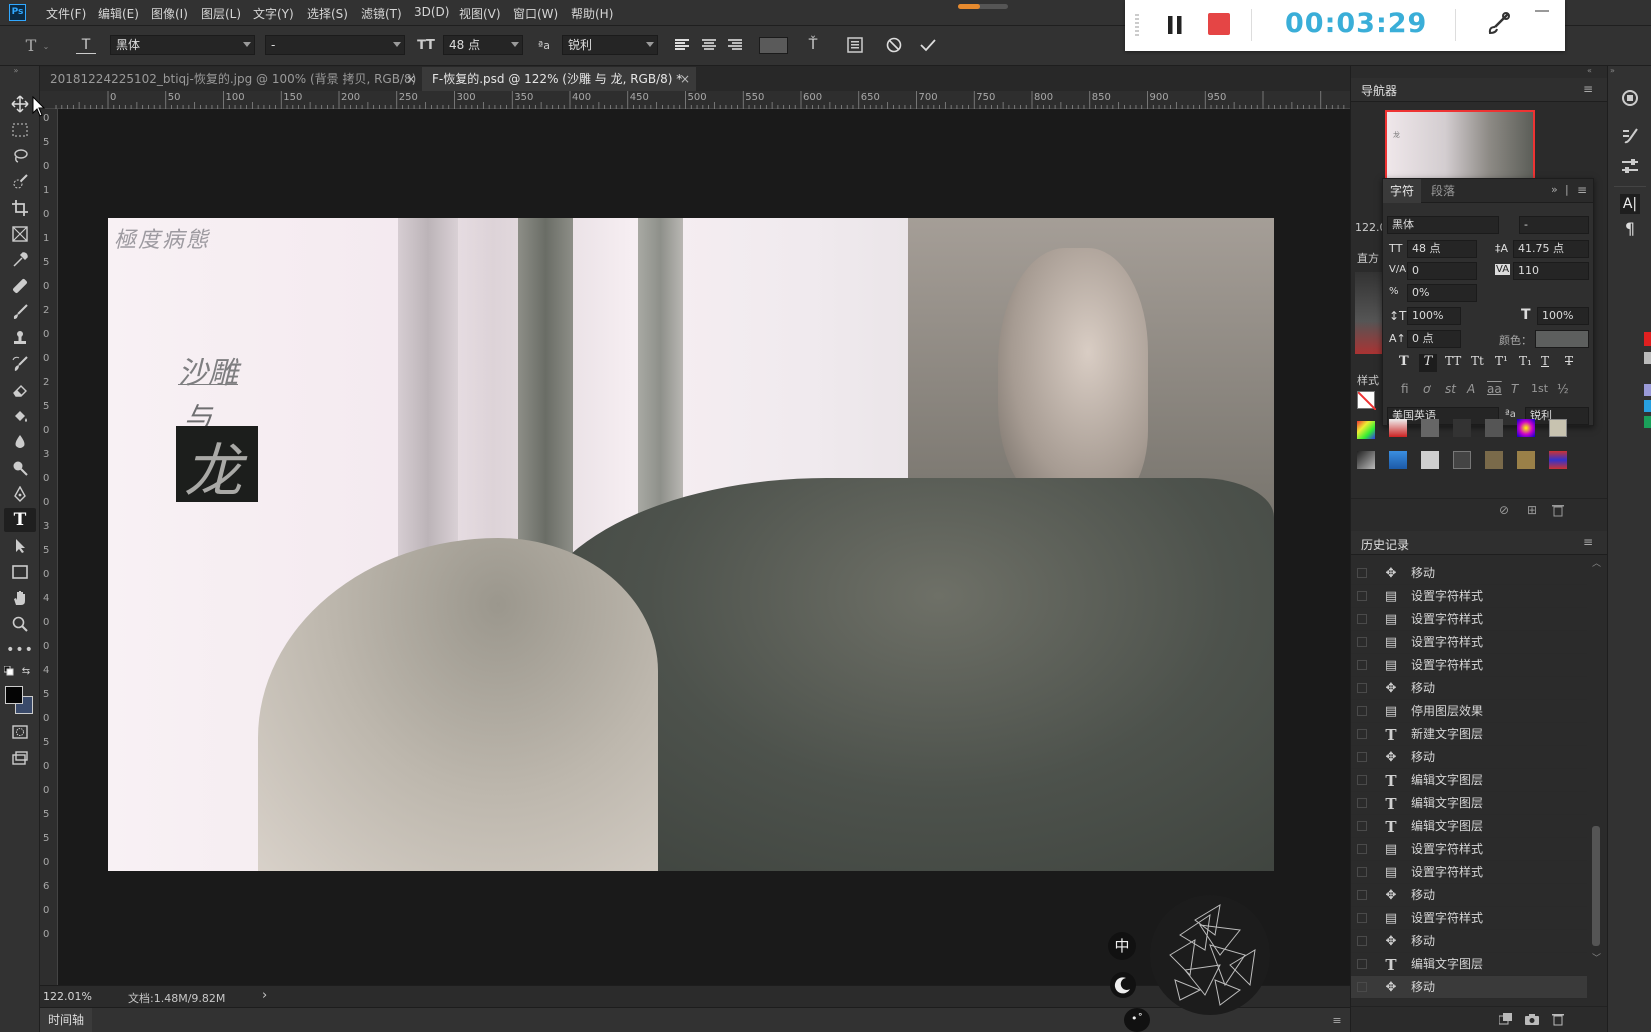 The height and width of the screenshot is (1032, 1651). What do you see at coordinates (1589, 70) in the screenshot?
I see `dock-collapse-icon: «` at bounding box center [1589, 70].